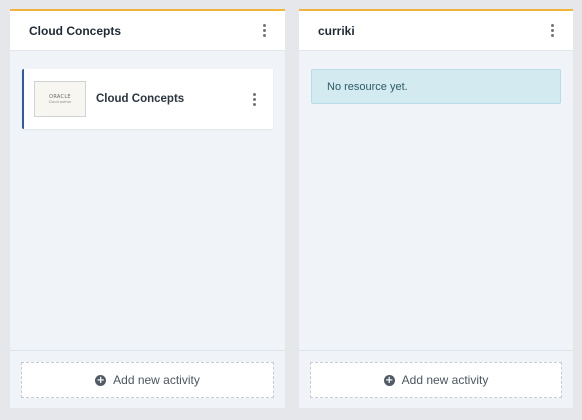  I want to click on column-header: Cloud Concepts, so click(147, 31).